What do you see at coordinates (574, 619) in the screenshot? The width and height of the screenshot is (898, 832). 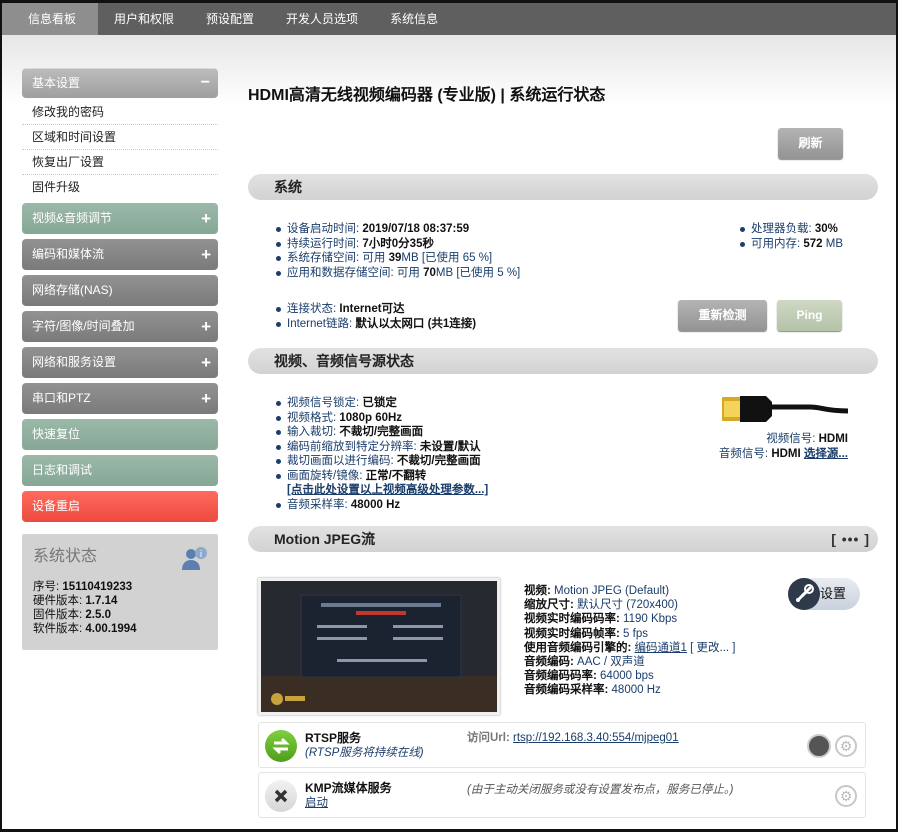 I see `stream-bitrate-label: 视频实时编码码率:` at bounding box center [574, 619].